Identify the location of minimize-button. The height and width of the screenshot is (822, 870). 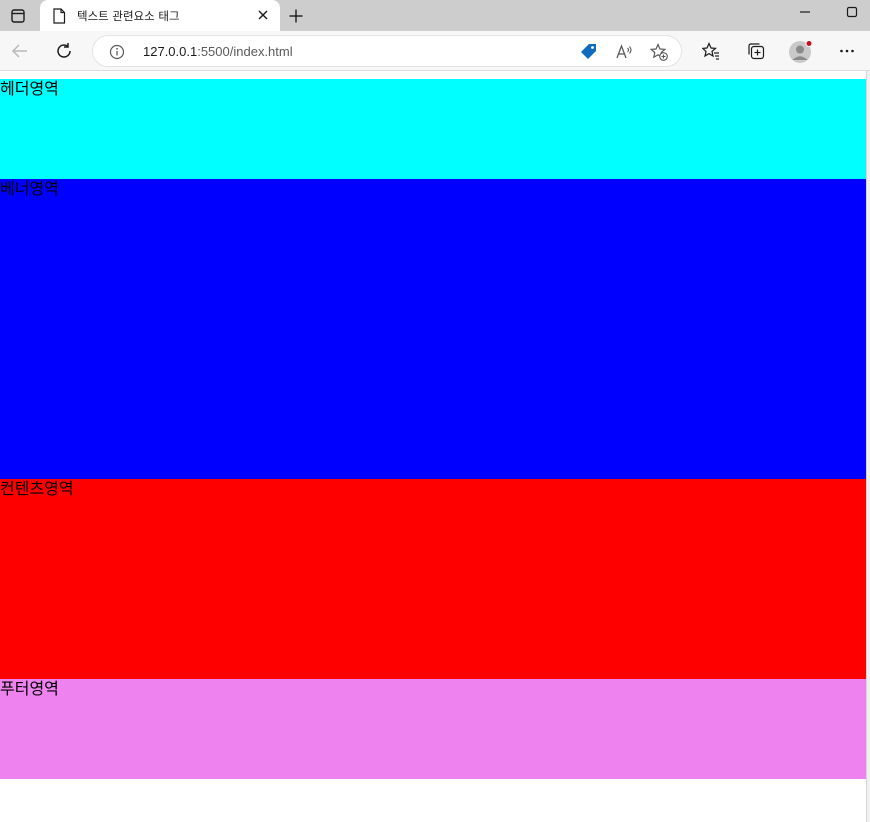
(805, 12).